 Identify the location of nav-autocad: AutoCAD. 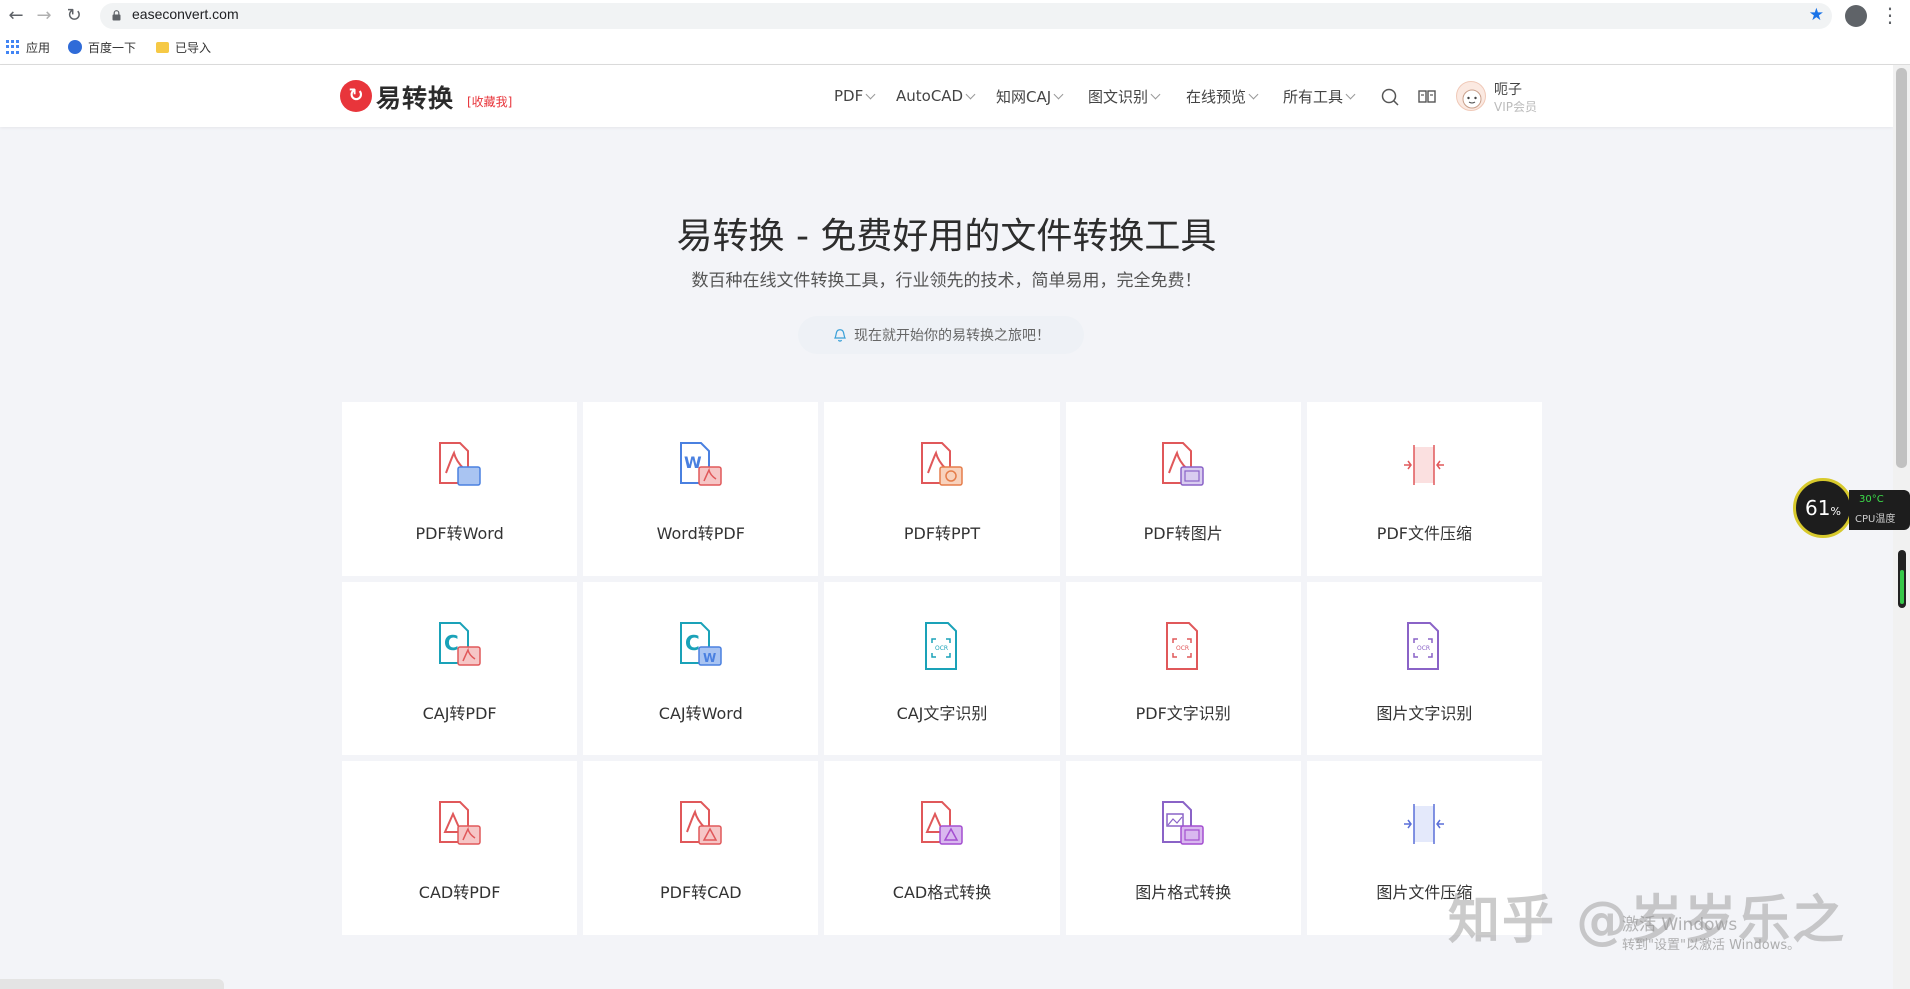
(936, 96).